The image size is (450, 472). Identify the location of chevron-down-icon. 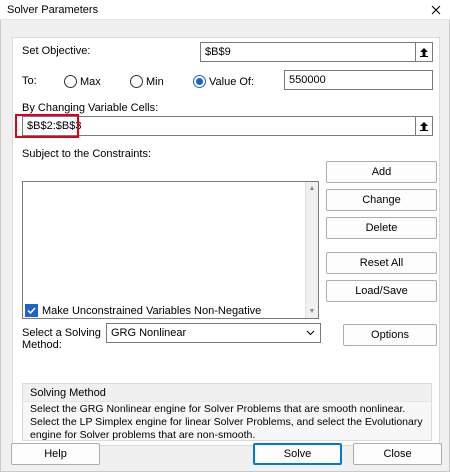
(310, 333).